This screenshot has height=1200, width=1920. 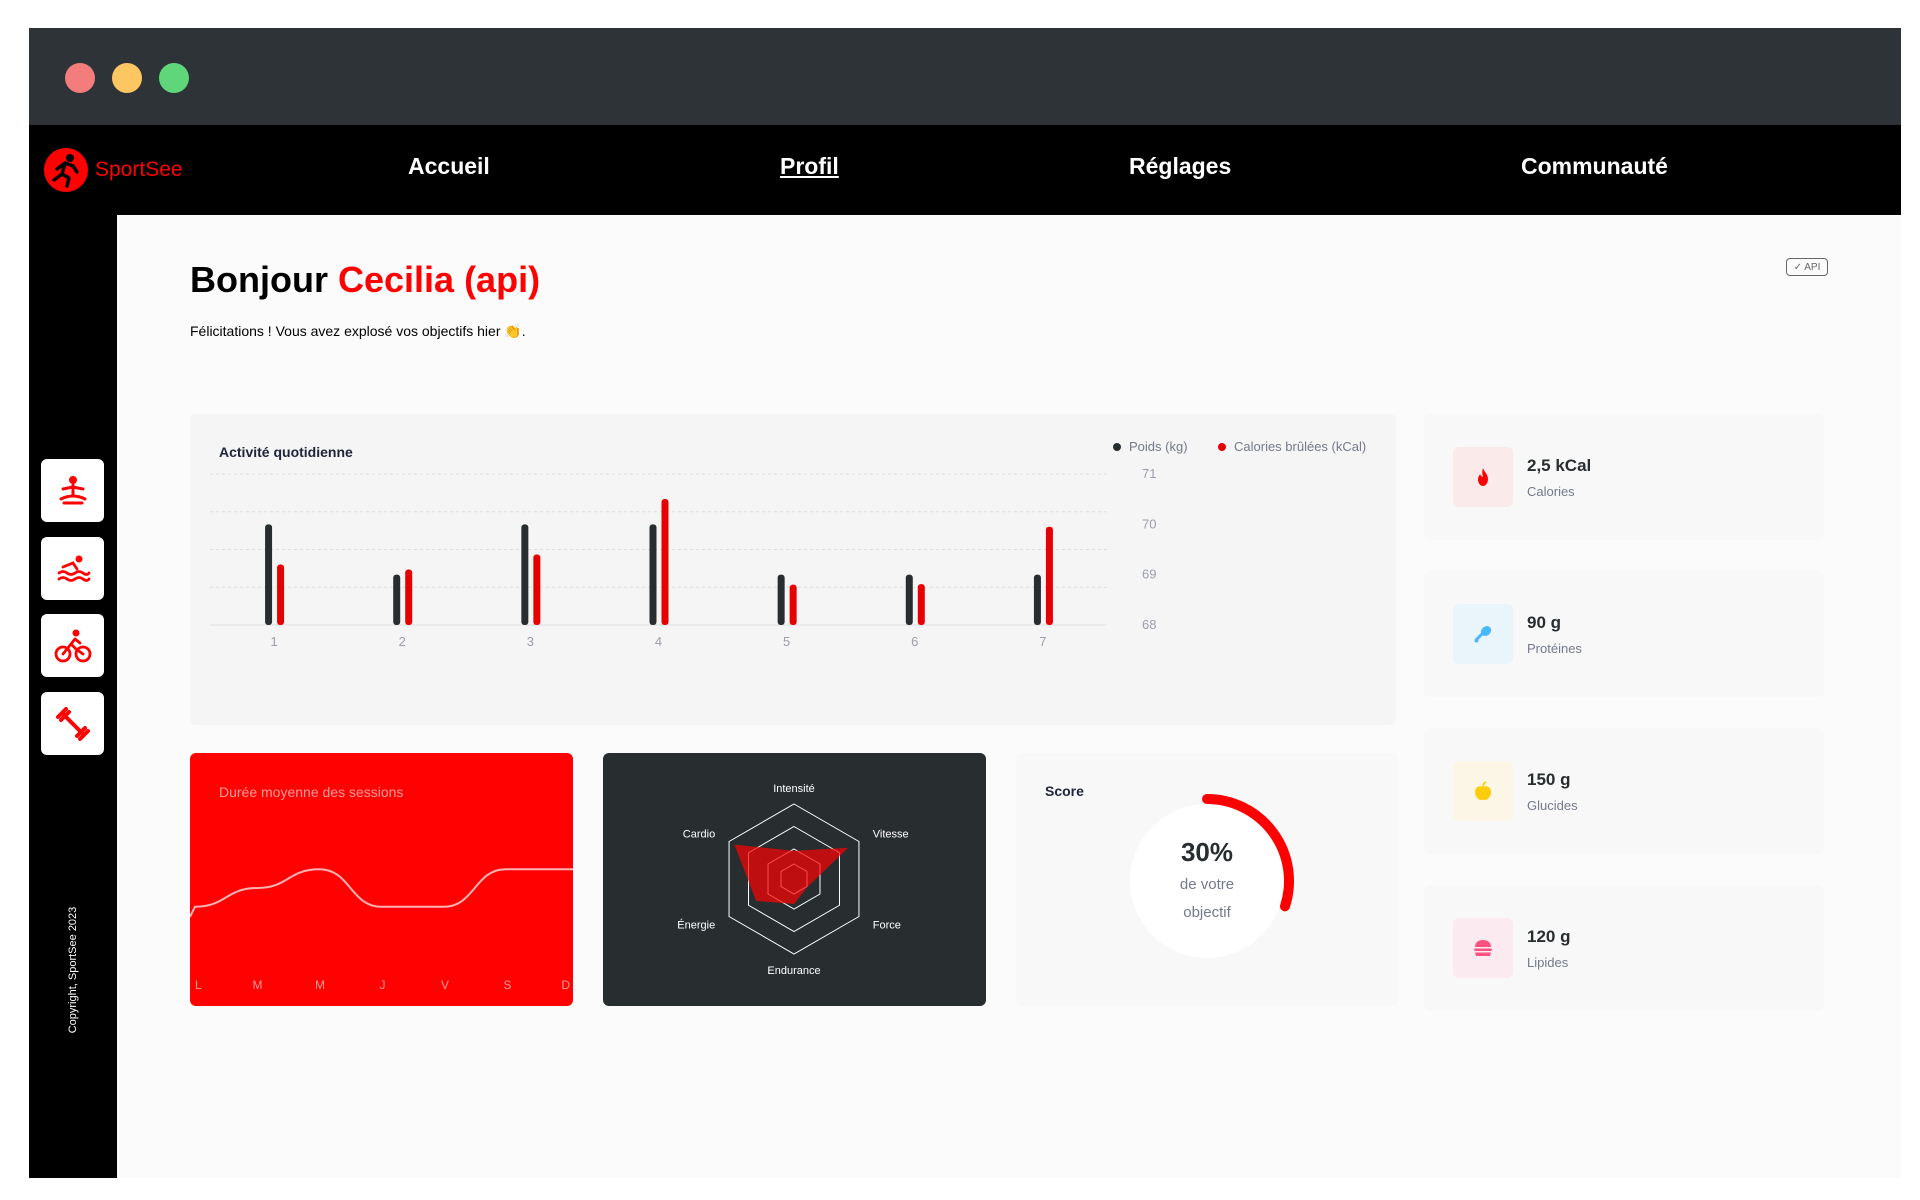 I want to click on sidebar-cycling-button, so click(x=72, y=645).